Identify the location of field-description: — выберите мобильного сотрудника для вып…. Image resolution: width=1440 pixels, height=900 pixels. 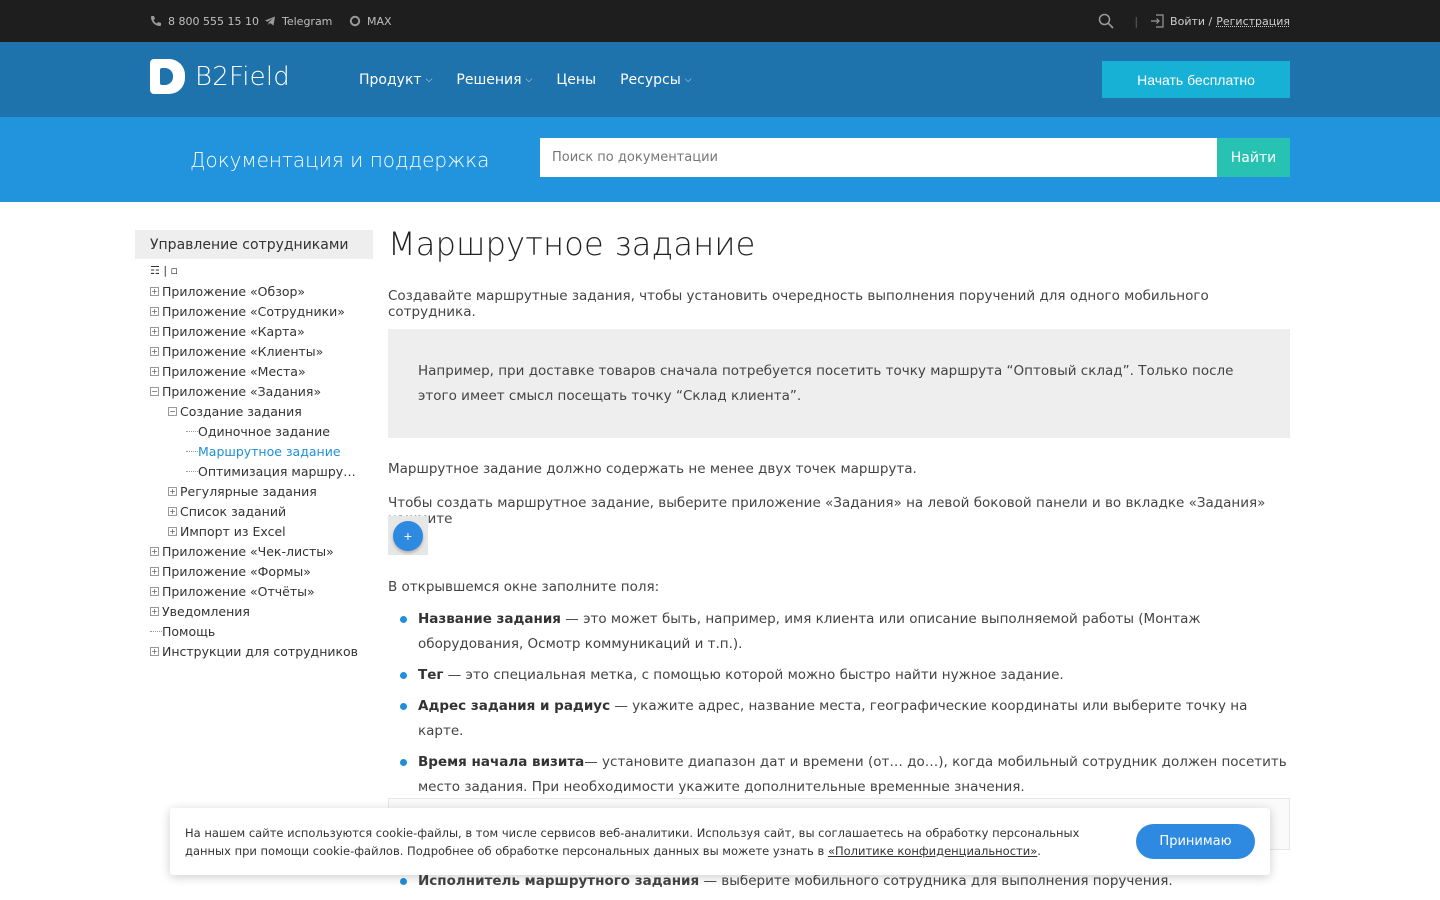
(936, 881).